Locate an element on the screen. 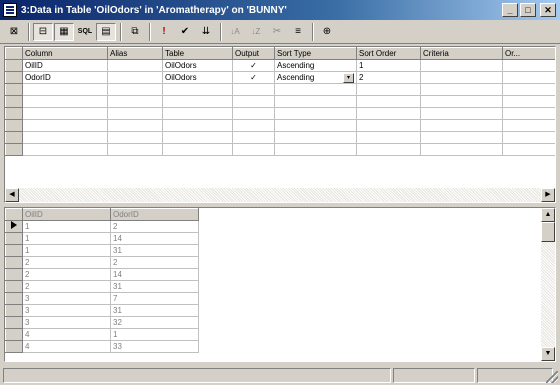 The image size is (560, 385). results-row: 22 is located at coordinates (102, 262).